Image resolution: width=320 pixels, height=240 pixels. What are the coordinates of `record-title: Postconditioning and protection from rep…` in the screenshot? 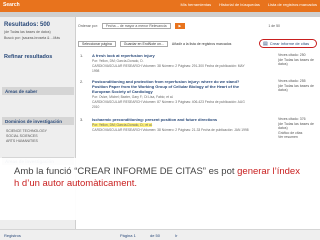 It's located at (172, 86).